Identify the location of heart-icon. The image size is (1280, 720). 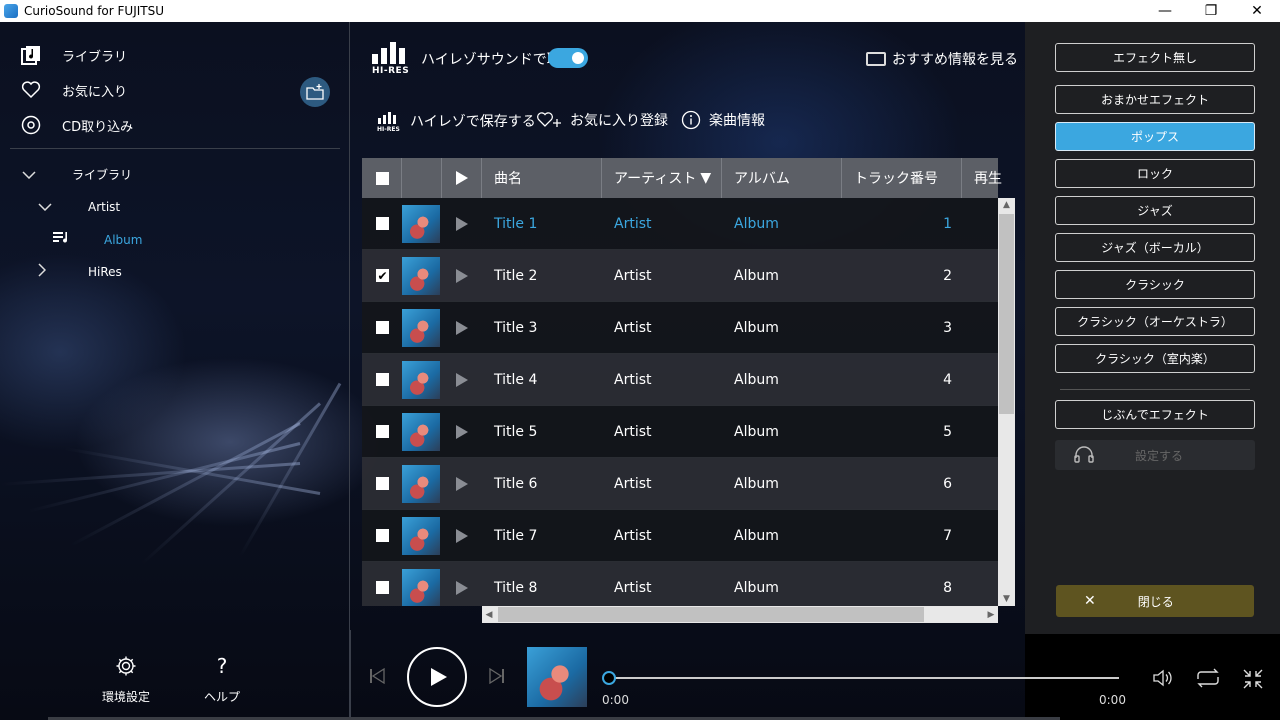
(31, 90).